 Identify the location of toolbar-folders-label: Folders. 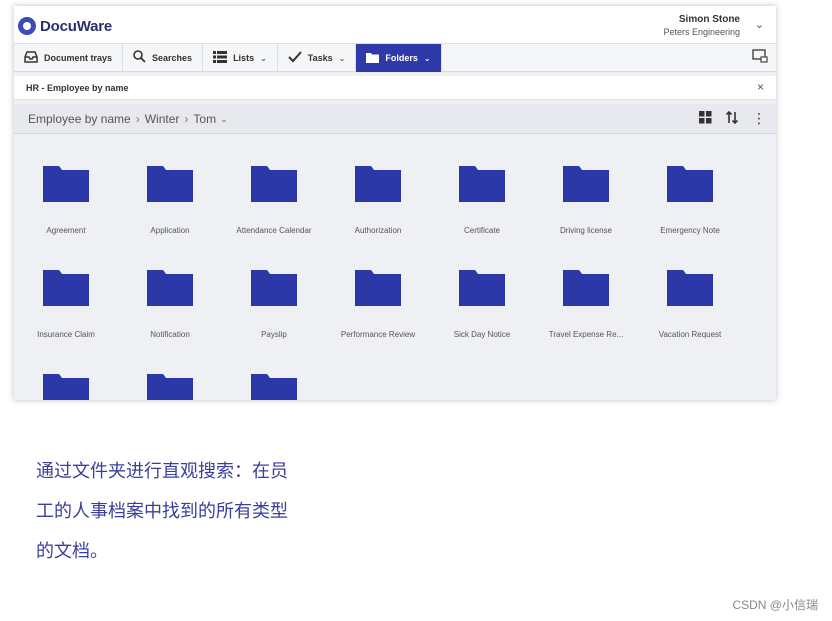
(401, 58).